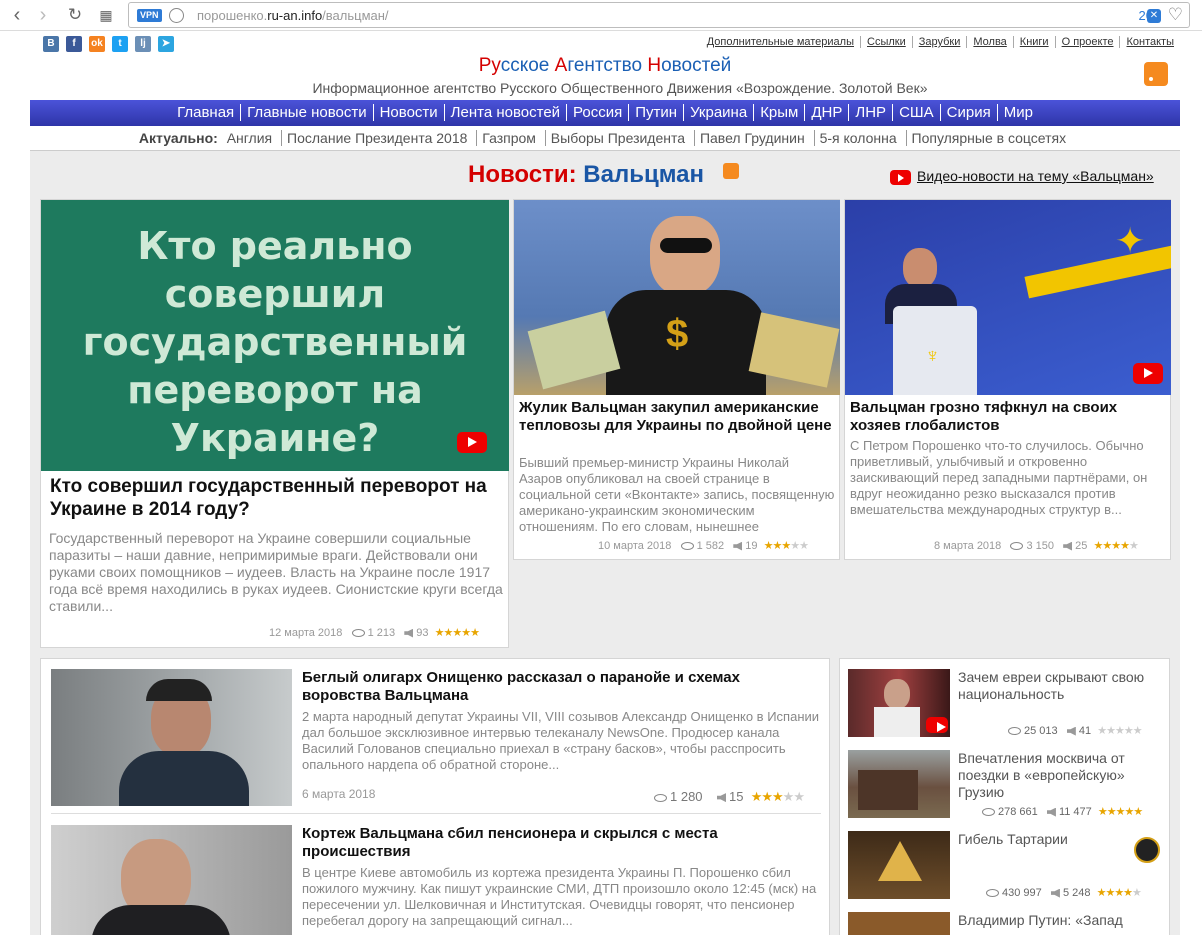 The height and width of the screenshot is (935, 1202). I want to click on menu-item: Новости, so click(408, 112).